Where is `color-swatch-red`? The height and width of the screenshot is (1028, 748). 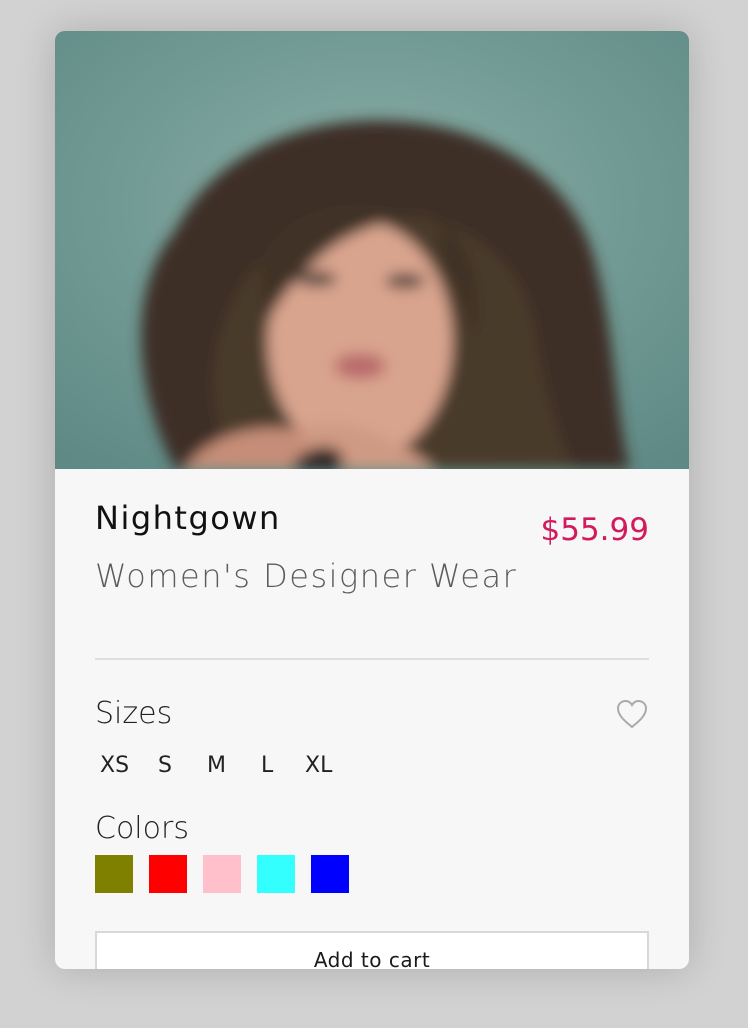 color-swatch-red is located at coordinates (168, 874).